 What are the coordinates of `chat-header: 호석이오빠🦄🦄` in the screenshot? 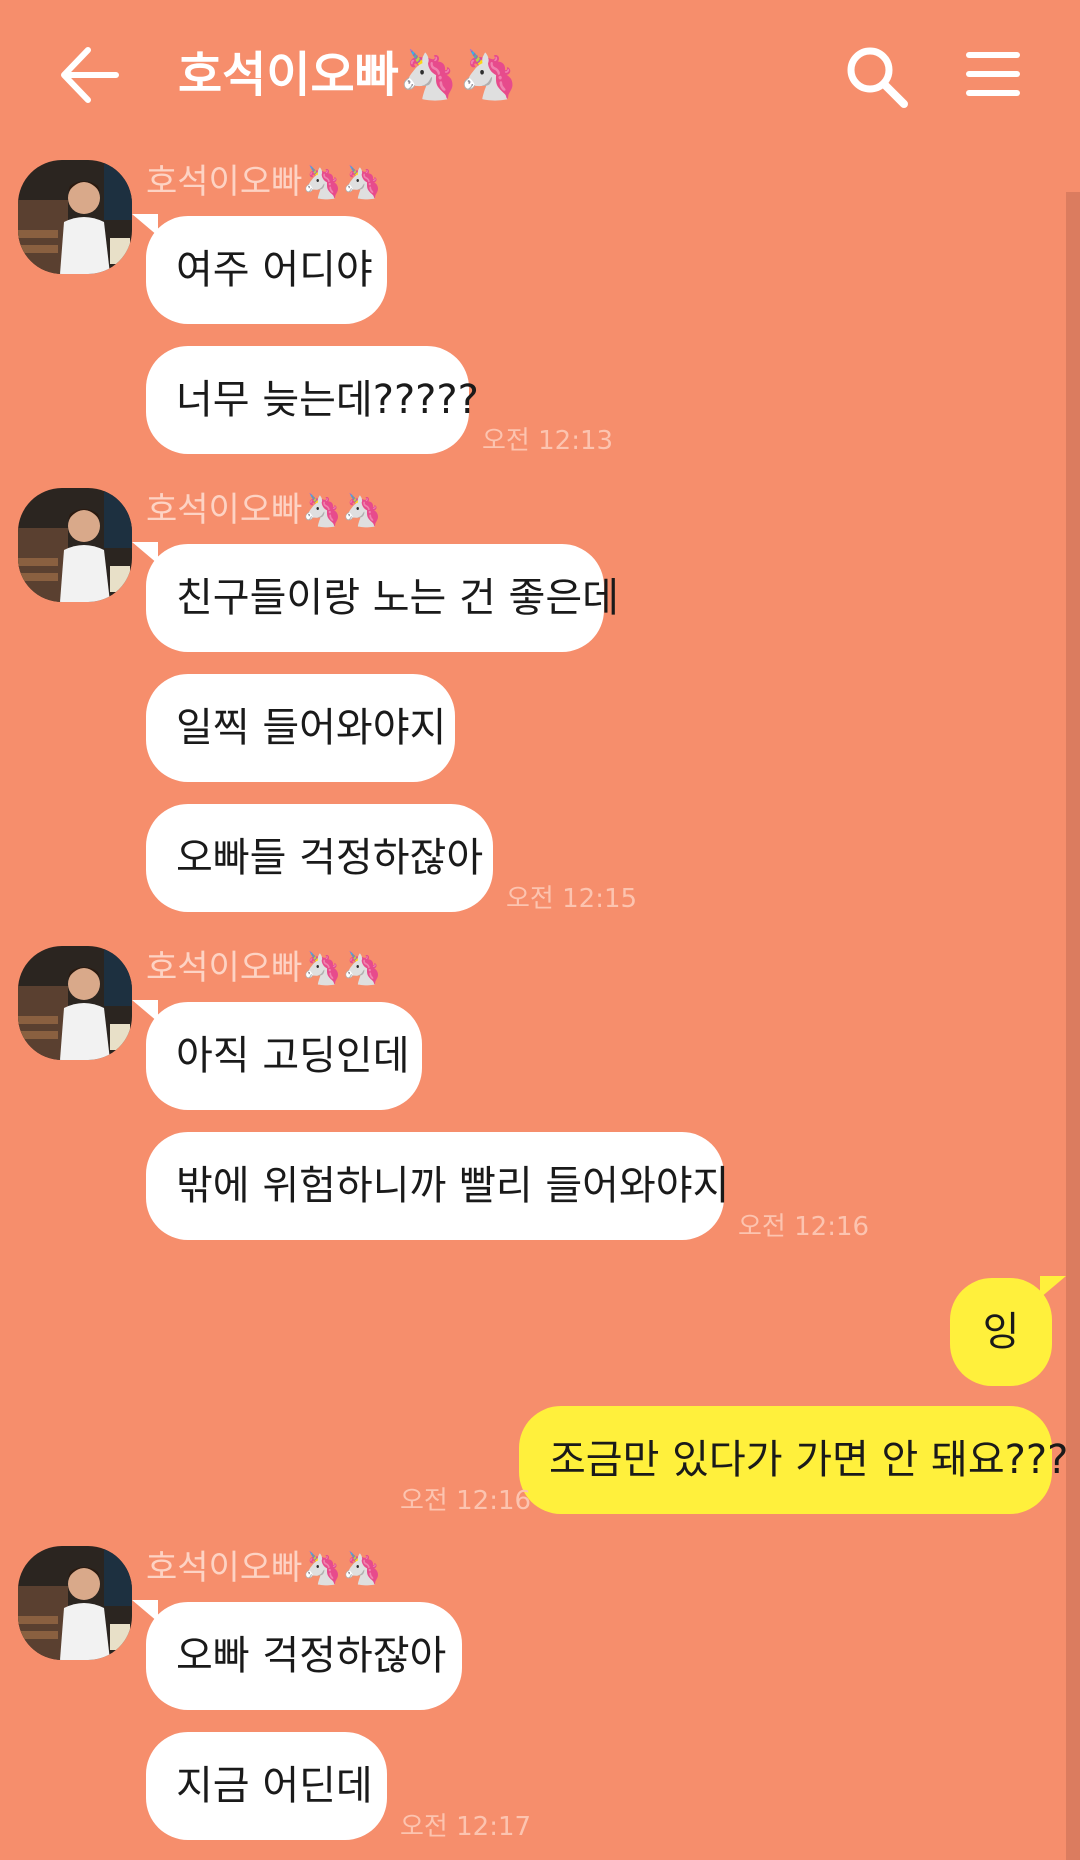 It's located at (540, 75).